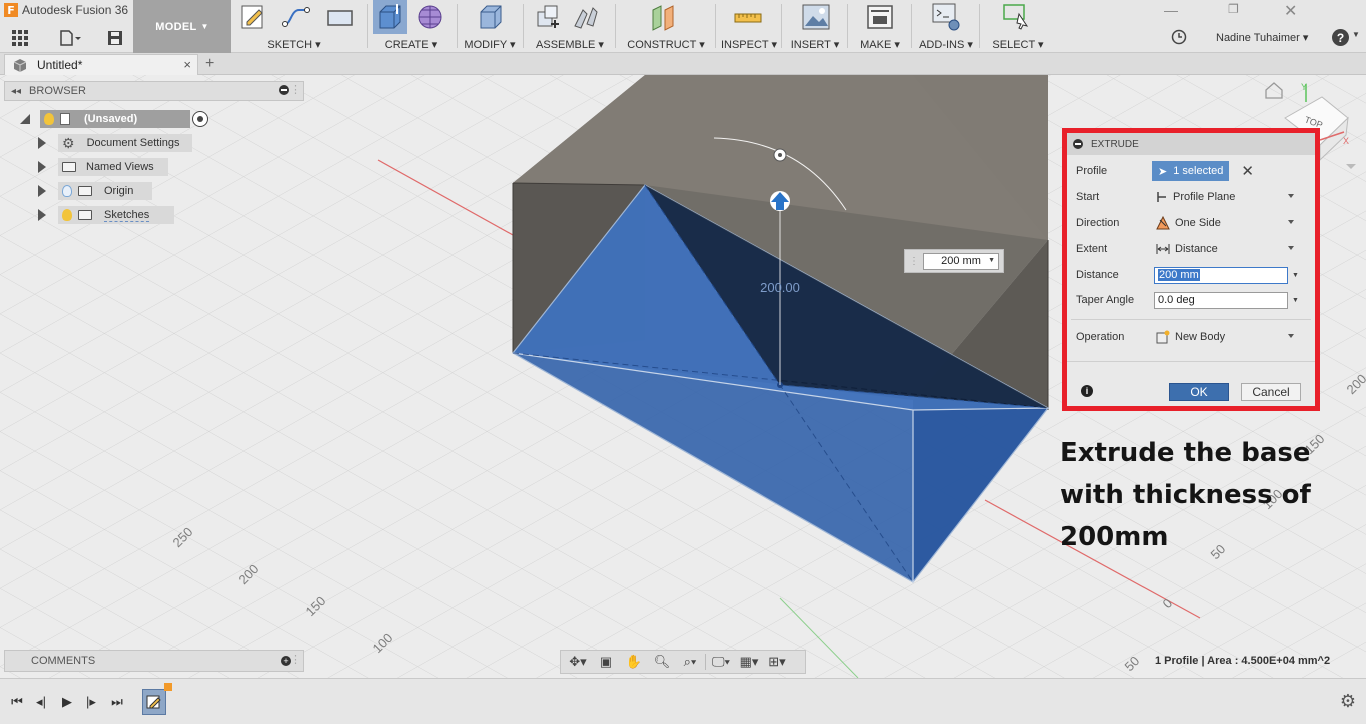 Image resolution: width=1366 pixels, height=724 pixels. What do you see at coordinates (1225, 249) in the screenshot?
I see `extent-dropdown: Distance` at bounding box center [1225, 249].